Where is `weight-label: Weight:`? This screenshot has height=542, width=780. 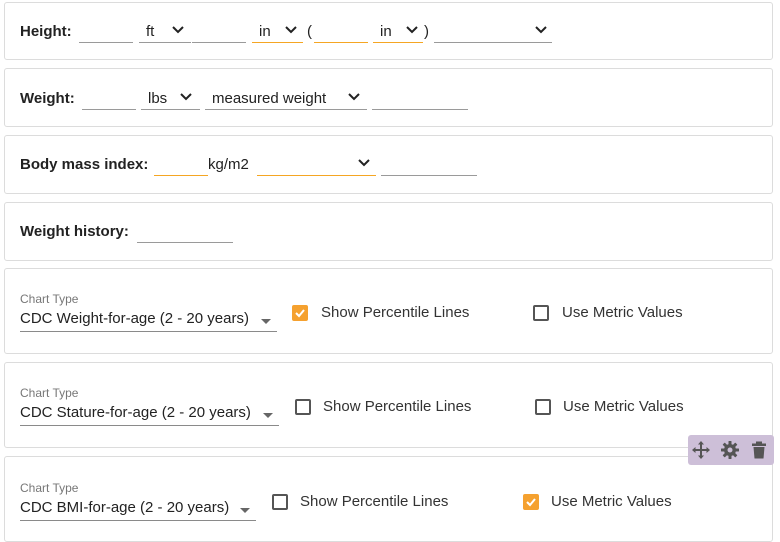
weight-label: Weight: is located at coordinates (47, 98).